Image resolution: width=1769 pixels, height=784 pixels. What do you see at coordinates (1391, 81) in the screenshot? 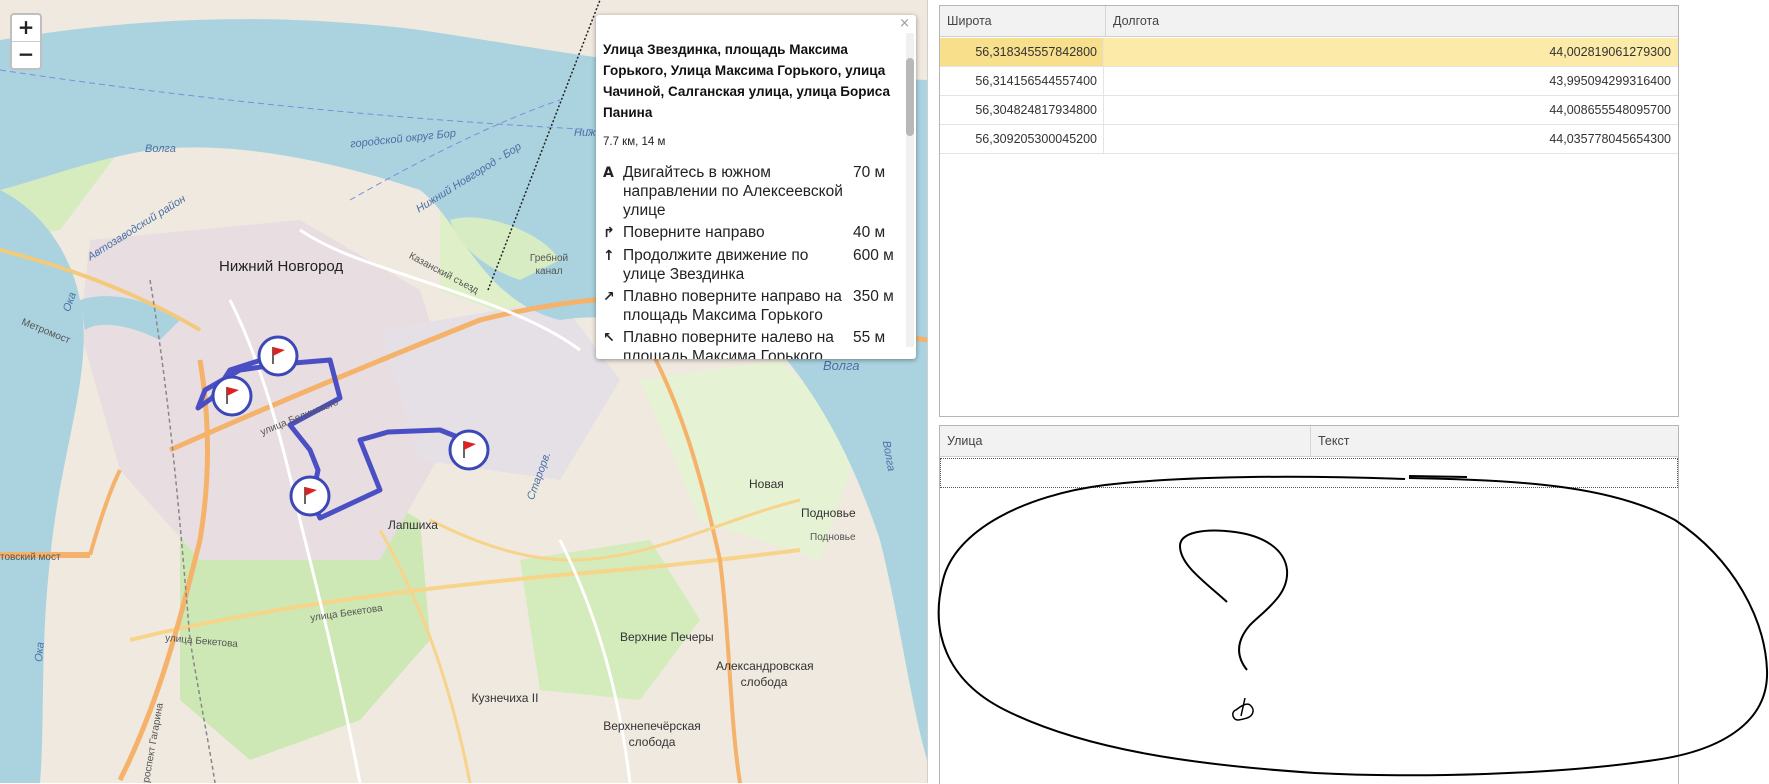
I see `longitude-cell: 43,995094299316400` at bounding box center [1391, 81].